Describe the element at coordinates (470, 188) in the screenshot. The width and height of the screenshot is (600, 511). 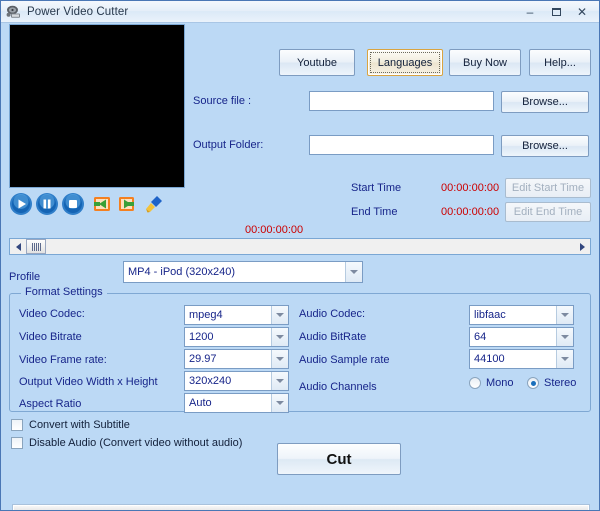
I see `start-time-value: 00:00:00:00` at that location.